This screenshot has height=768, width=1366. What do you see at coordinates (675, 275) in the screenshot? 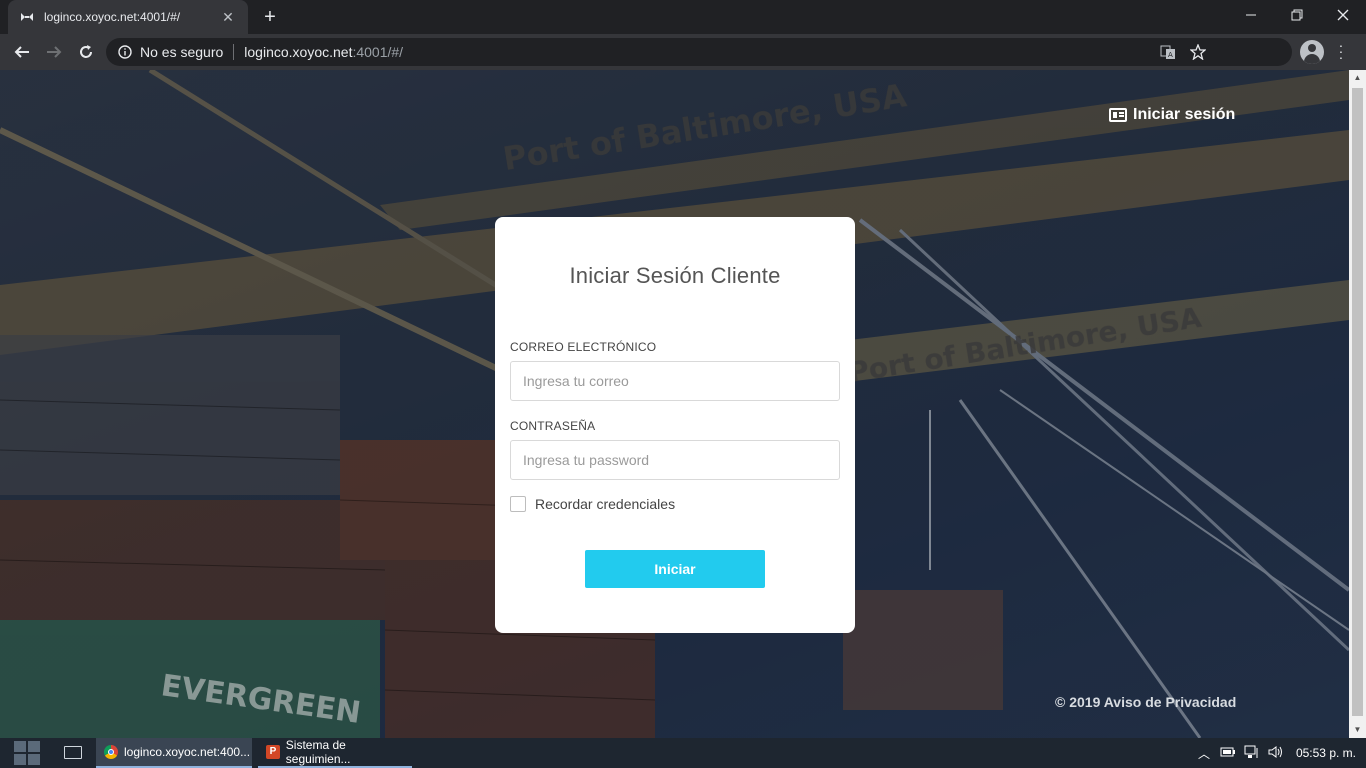
I see `login-title: Iniciar Sesión Cliente` at bounding box center [675, 275].